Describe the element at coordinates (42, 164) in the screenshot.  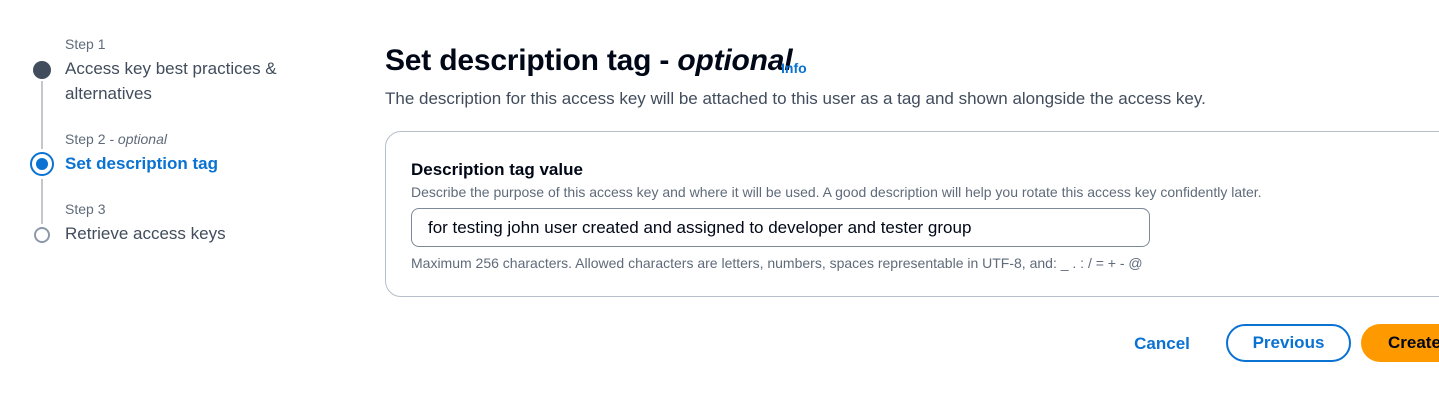
I see `step-2-current-icon` at that location.